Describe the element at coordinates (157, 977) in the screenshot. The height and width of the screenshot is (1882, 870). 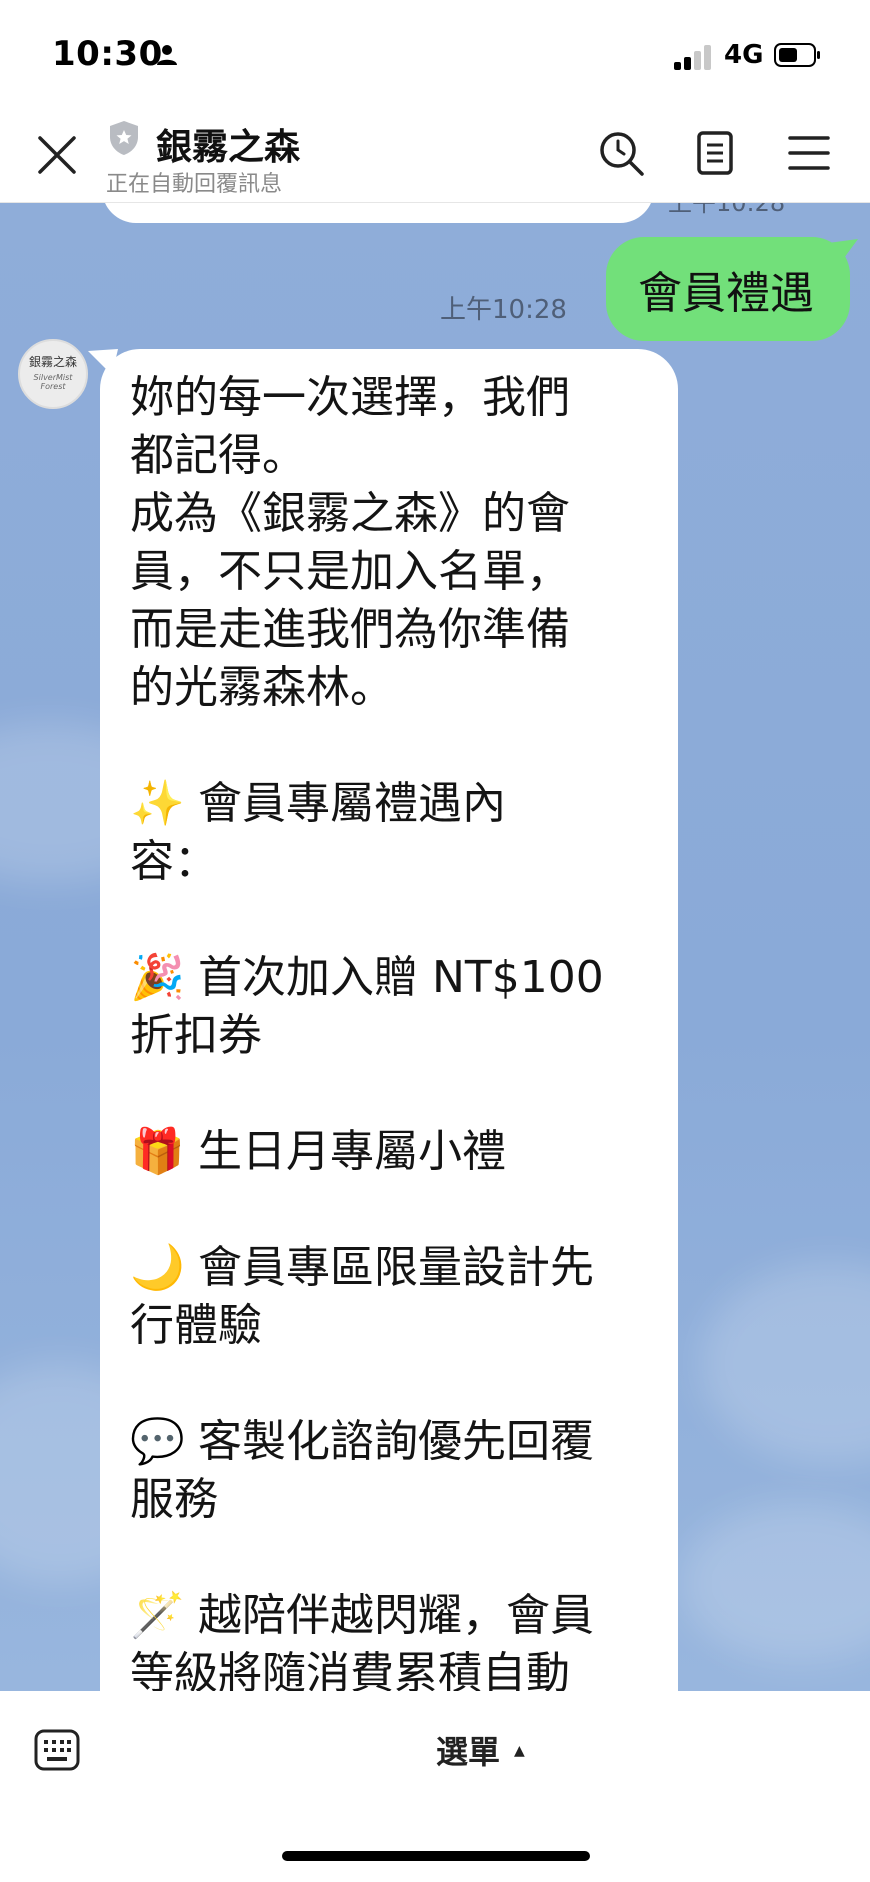
I see `emoji-icon: 🎉` at that location.